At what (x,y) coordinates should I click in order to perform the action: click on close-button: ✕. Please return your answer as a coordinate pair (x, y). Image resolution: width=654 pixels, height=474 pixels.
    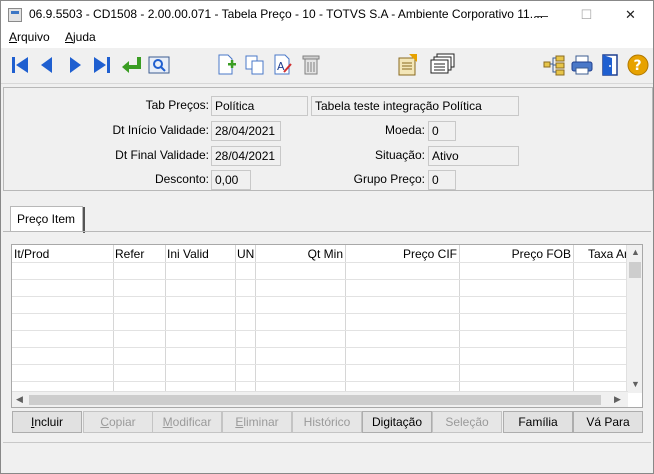
    Looking at the image, I should click on (630, 15).